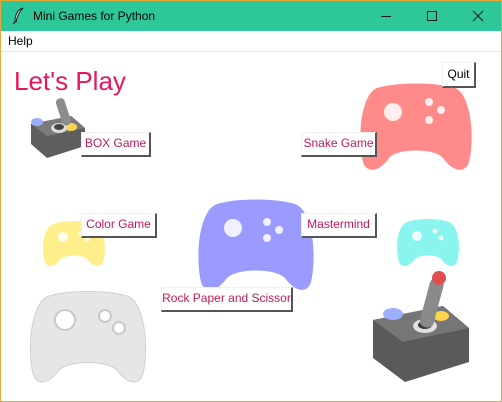  Describe the element at coordinates (94, 16) in the screenshot. I see `window-title: Mini Games for Python` at that location.